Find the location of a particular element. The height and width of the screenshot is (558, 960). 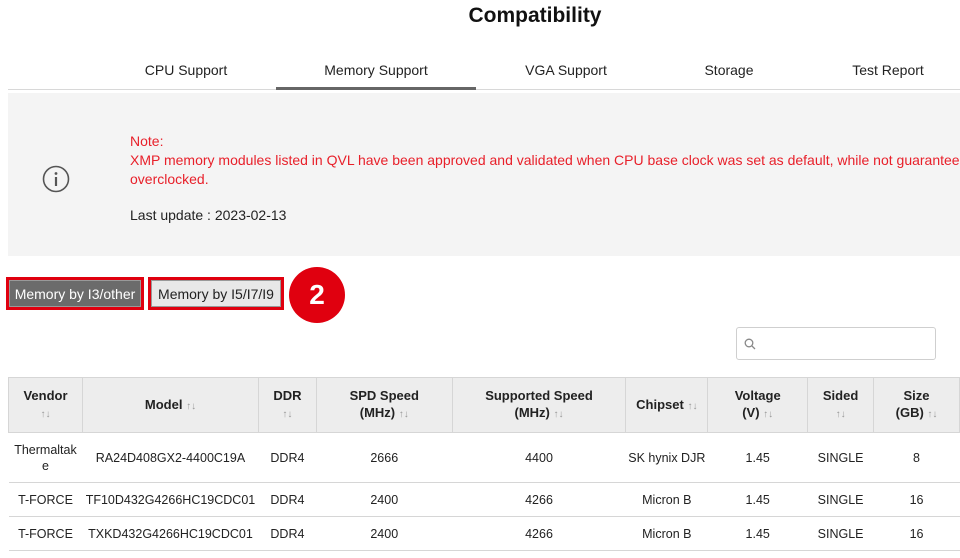

cell-model: TF10D432G4266HC19CDC01 is located at coordinates (170, 499).